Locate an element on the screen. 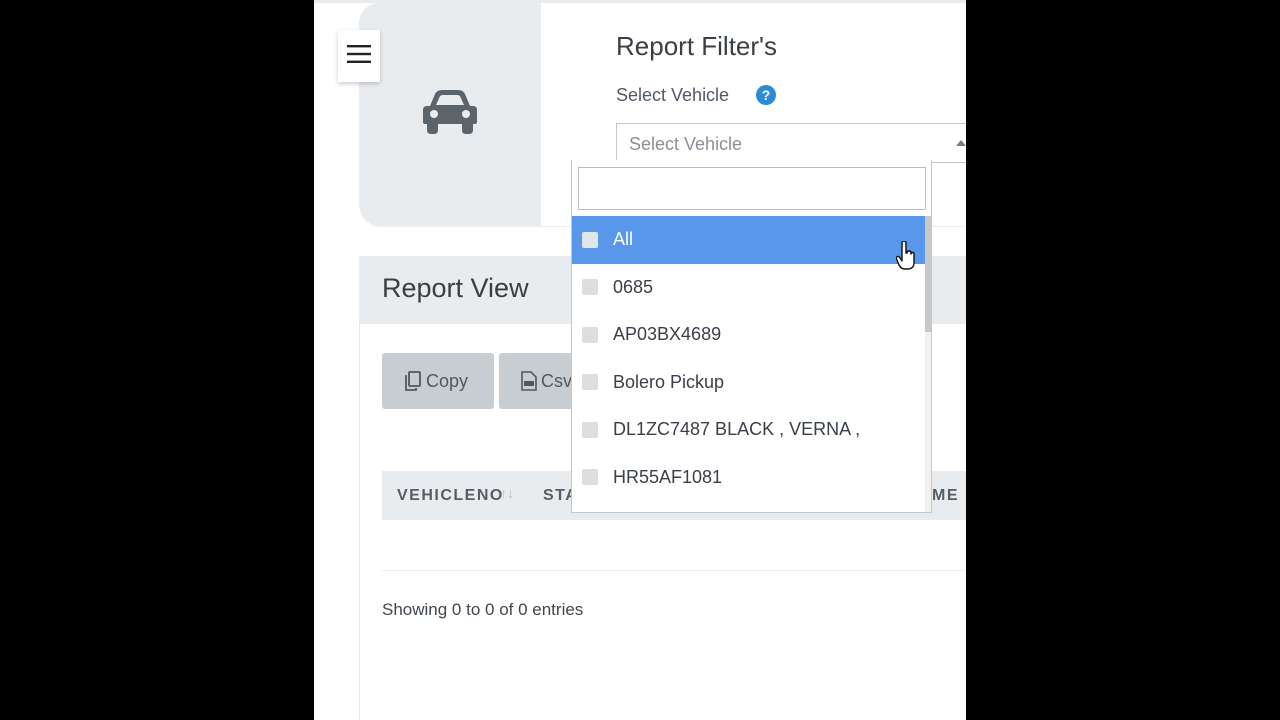 The height and width of the screenshot is (720, 1280). sort-icon: ↑↓ is located at coordinates (507, 493).